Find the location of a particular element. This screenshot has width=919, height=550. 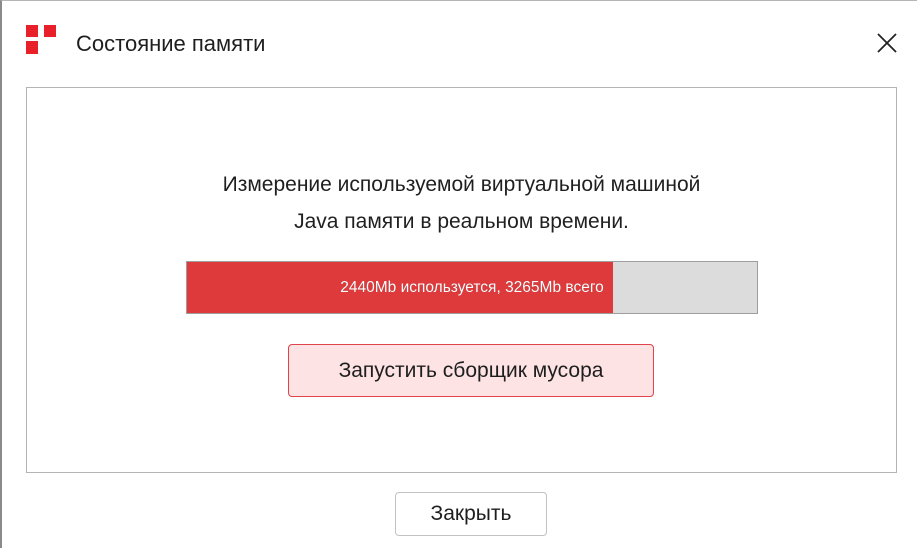

memory-usage-label-overlay: 2440Mb используется, 3265Mb всего is located at coordinates (400, 287).